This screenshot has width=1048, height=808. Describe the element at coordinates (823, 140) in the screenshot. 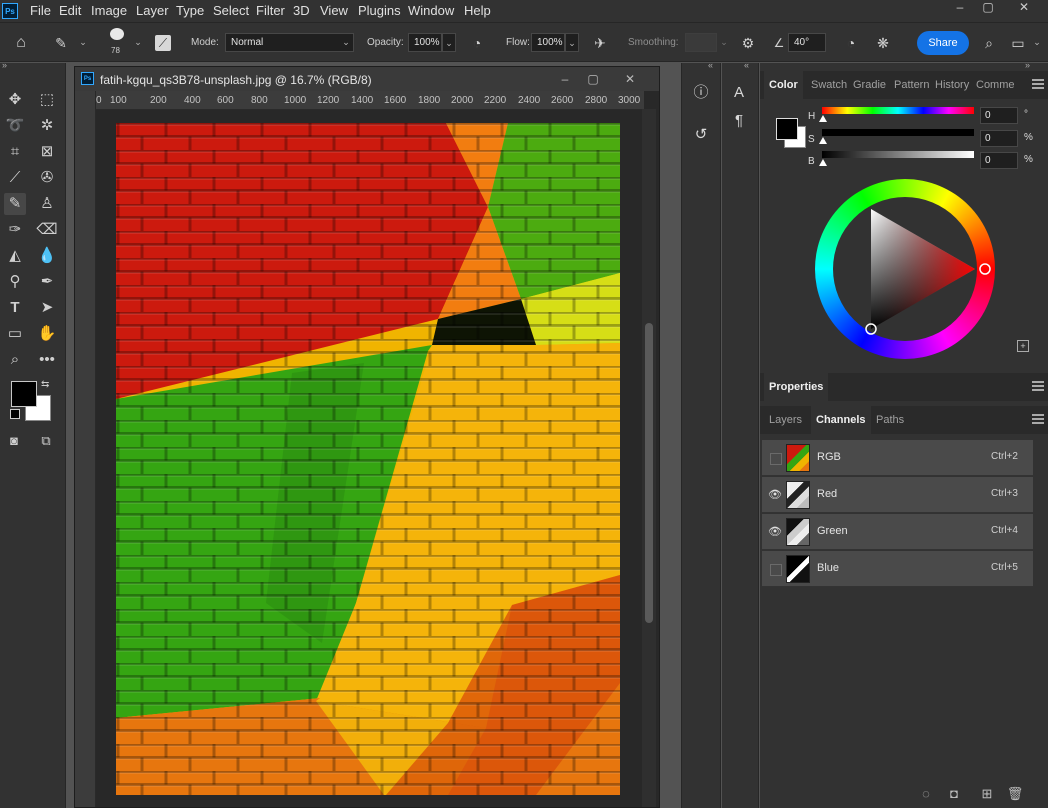

I see `saturation-slider-knob` at that location.